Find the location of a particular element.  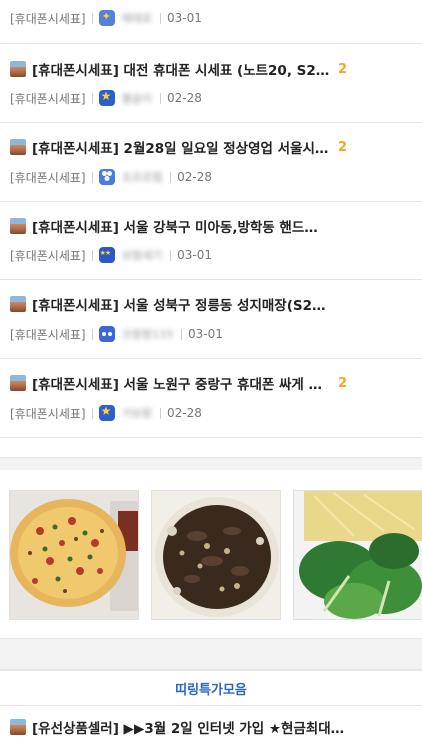

double-dot-badge-icon is located at coordinates (106, 334).